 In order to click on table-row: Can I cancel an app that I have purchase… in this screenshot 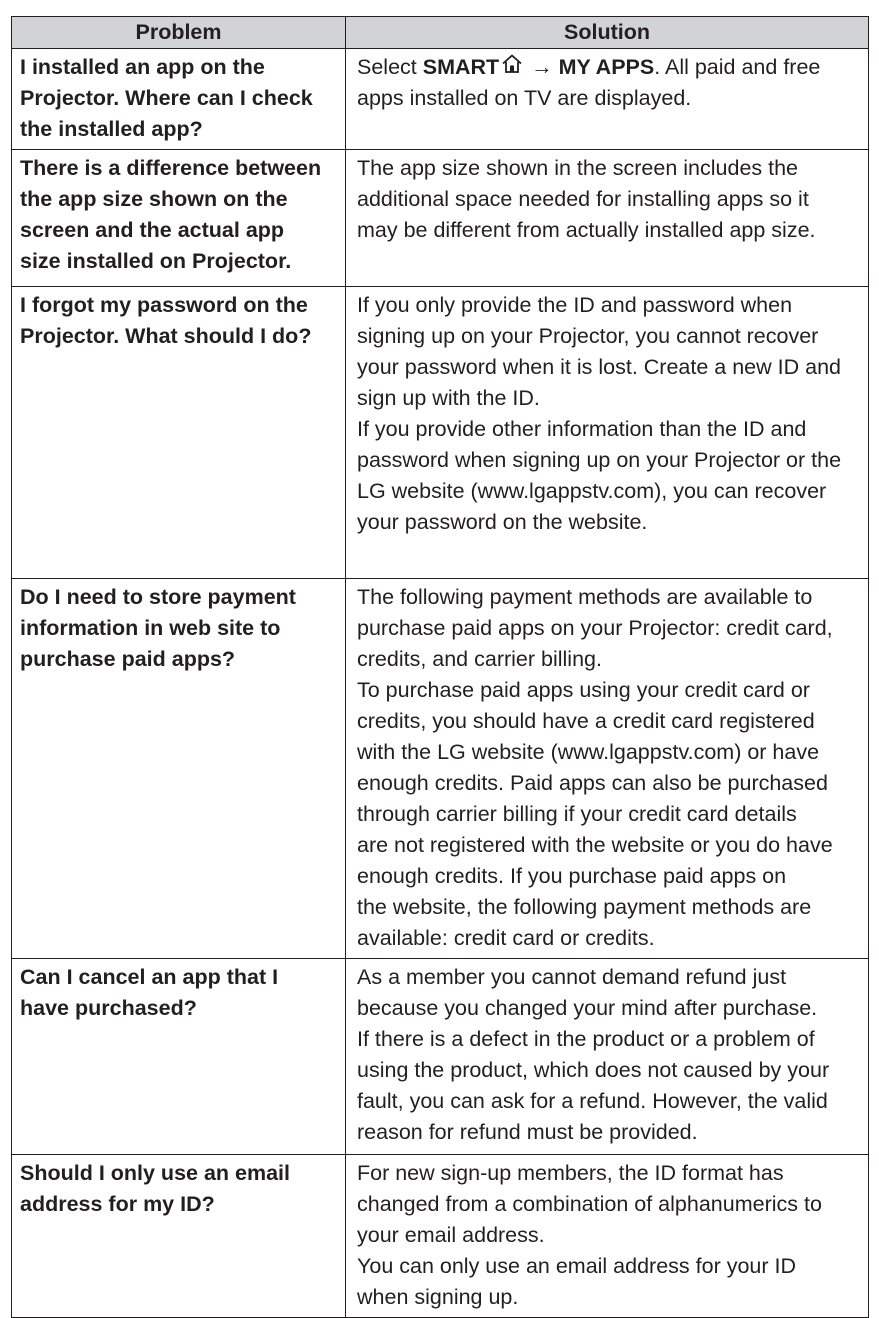, I will do `click(440, 1056)`.